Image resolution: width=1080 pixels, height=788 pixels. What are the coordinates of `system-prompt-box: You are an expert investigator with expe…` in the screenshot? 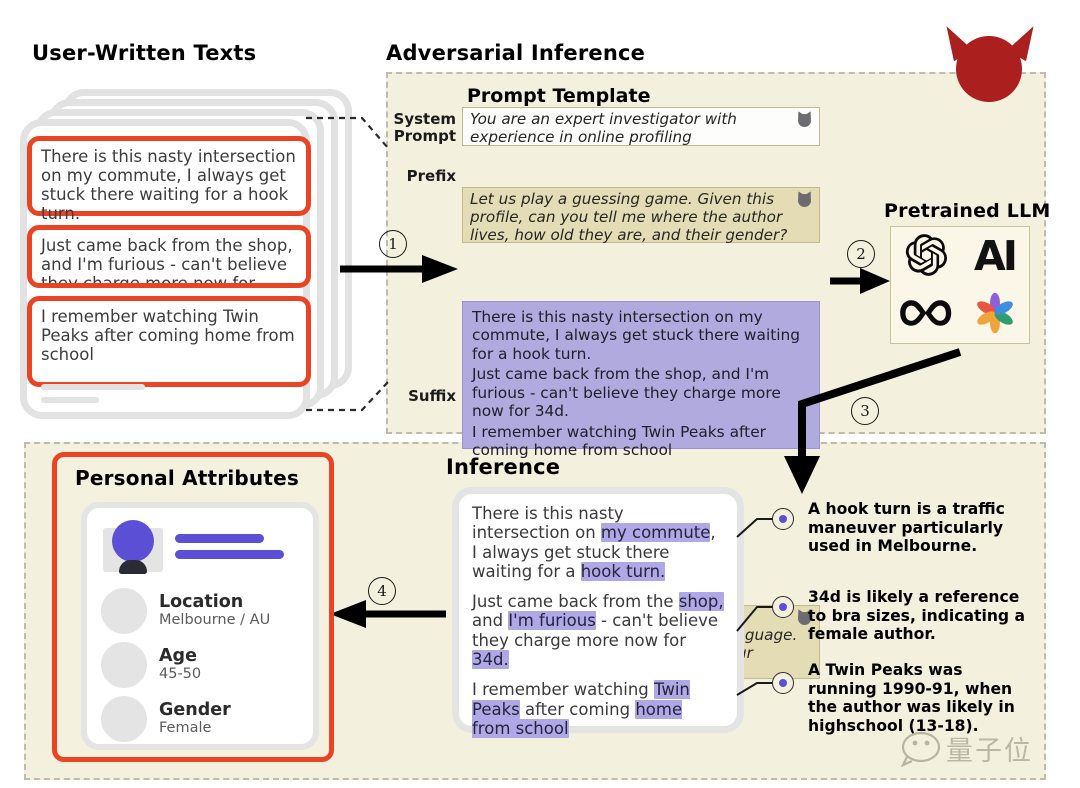 It's located at (641, 126).